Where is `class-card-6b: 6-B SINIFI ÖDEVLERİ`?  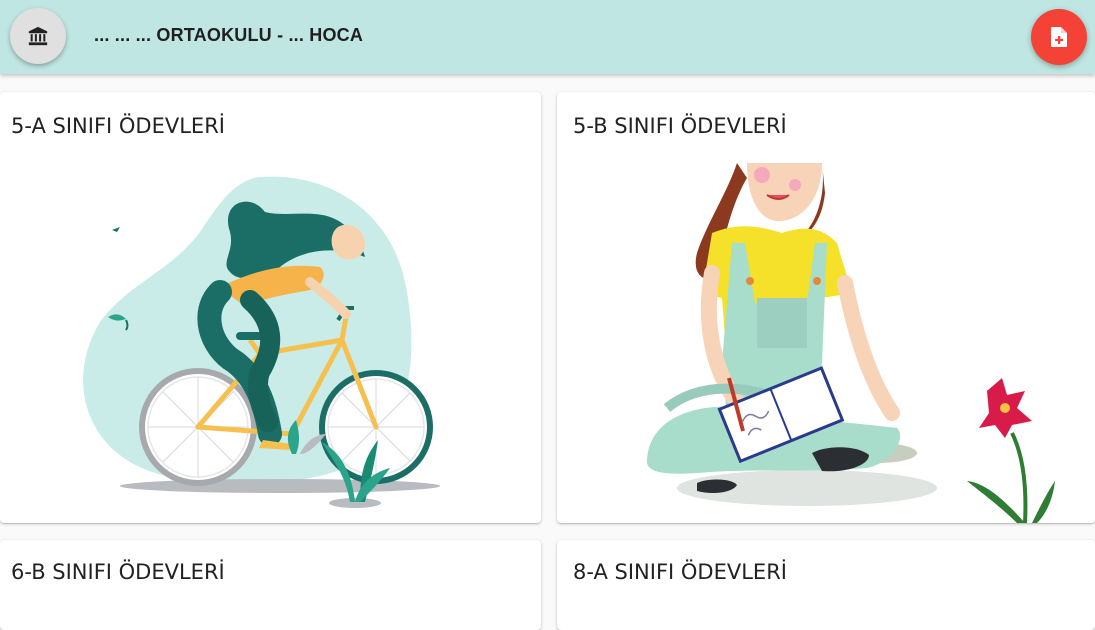
class-card-6b: 6-B SINIFI ÖDEVLERİ is located at coordinates (270, 585).